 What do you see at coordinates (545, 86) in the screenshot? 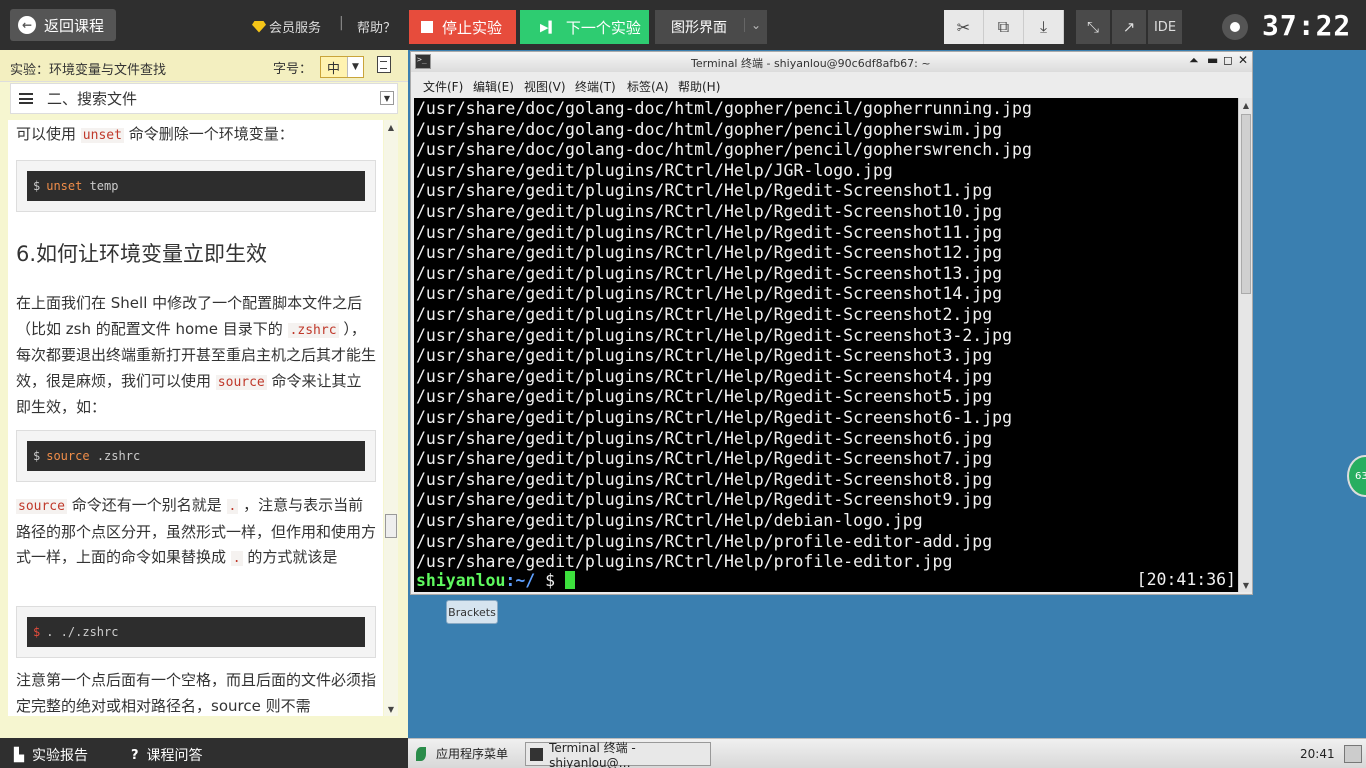
I see `menu-view: 视图(V)` at bounding box center [545, 86].